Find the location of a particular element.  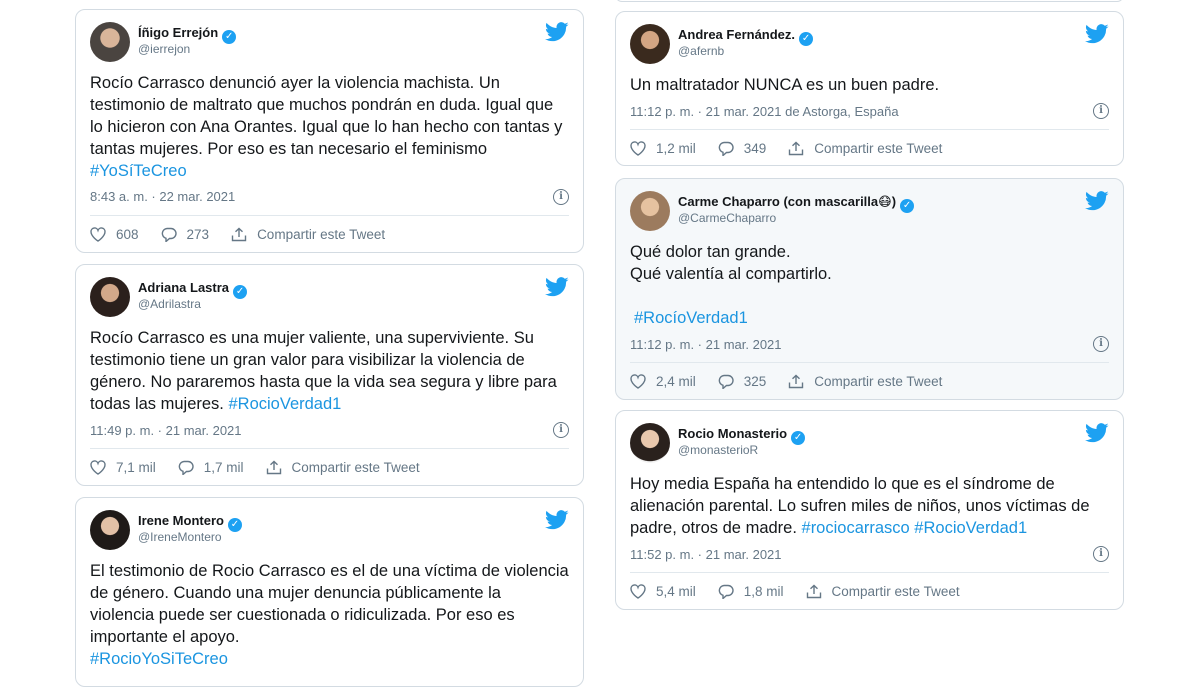

author-handle: @monasterioR is located at coordinates (718, 450).